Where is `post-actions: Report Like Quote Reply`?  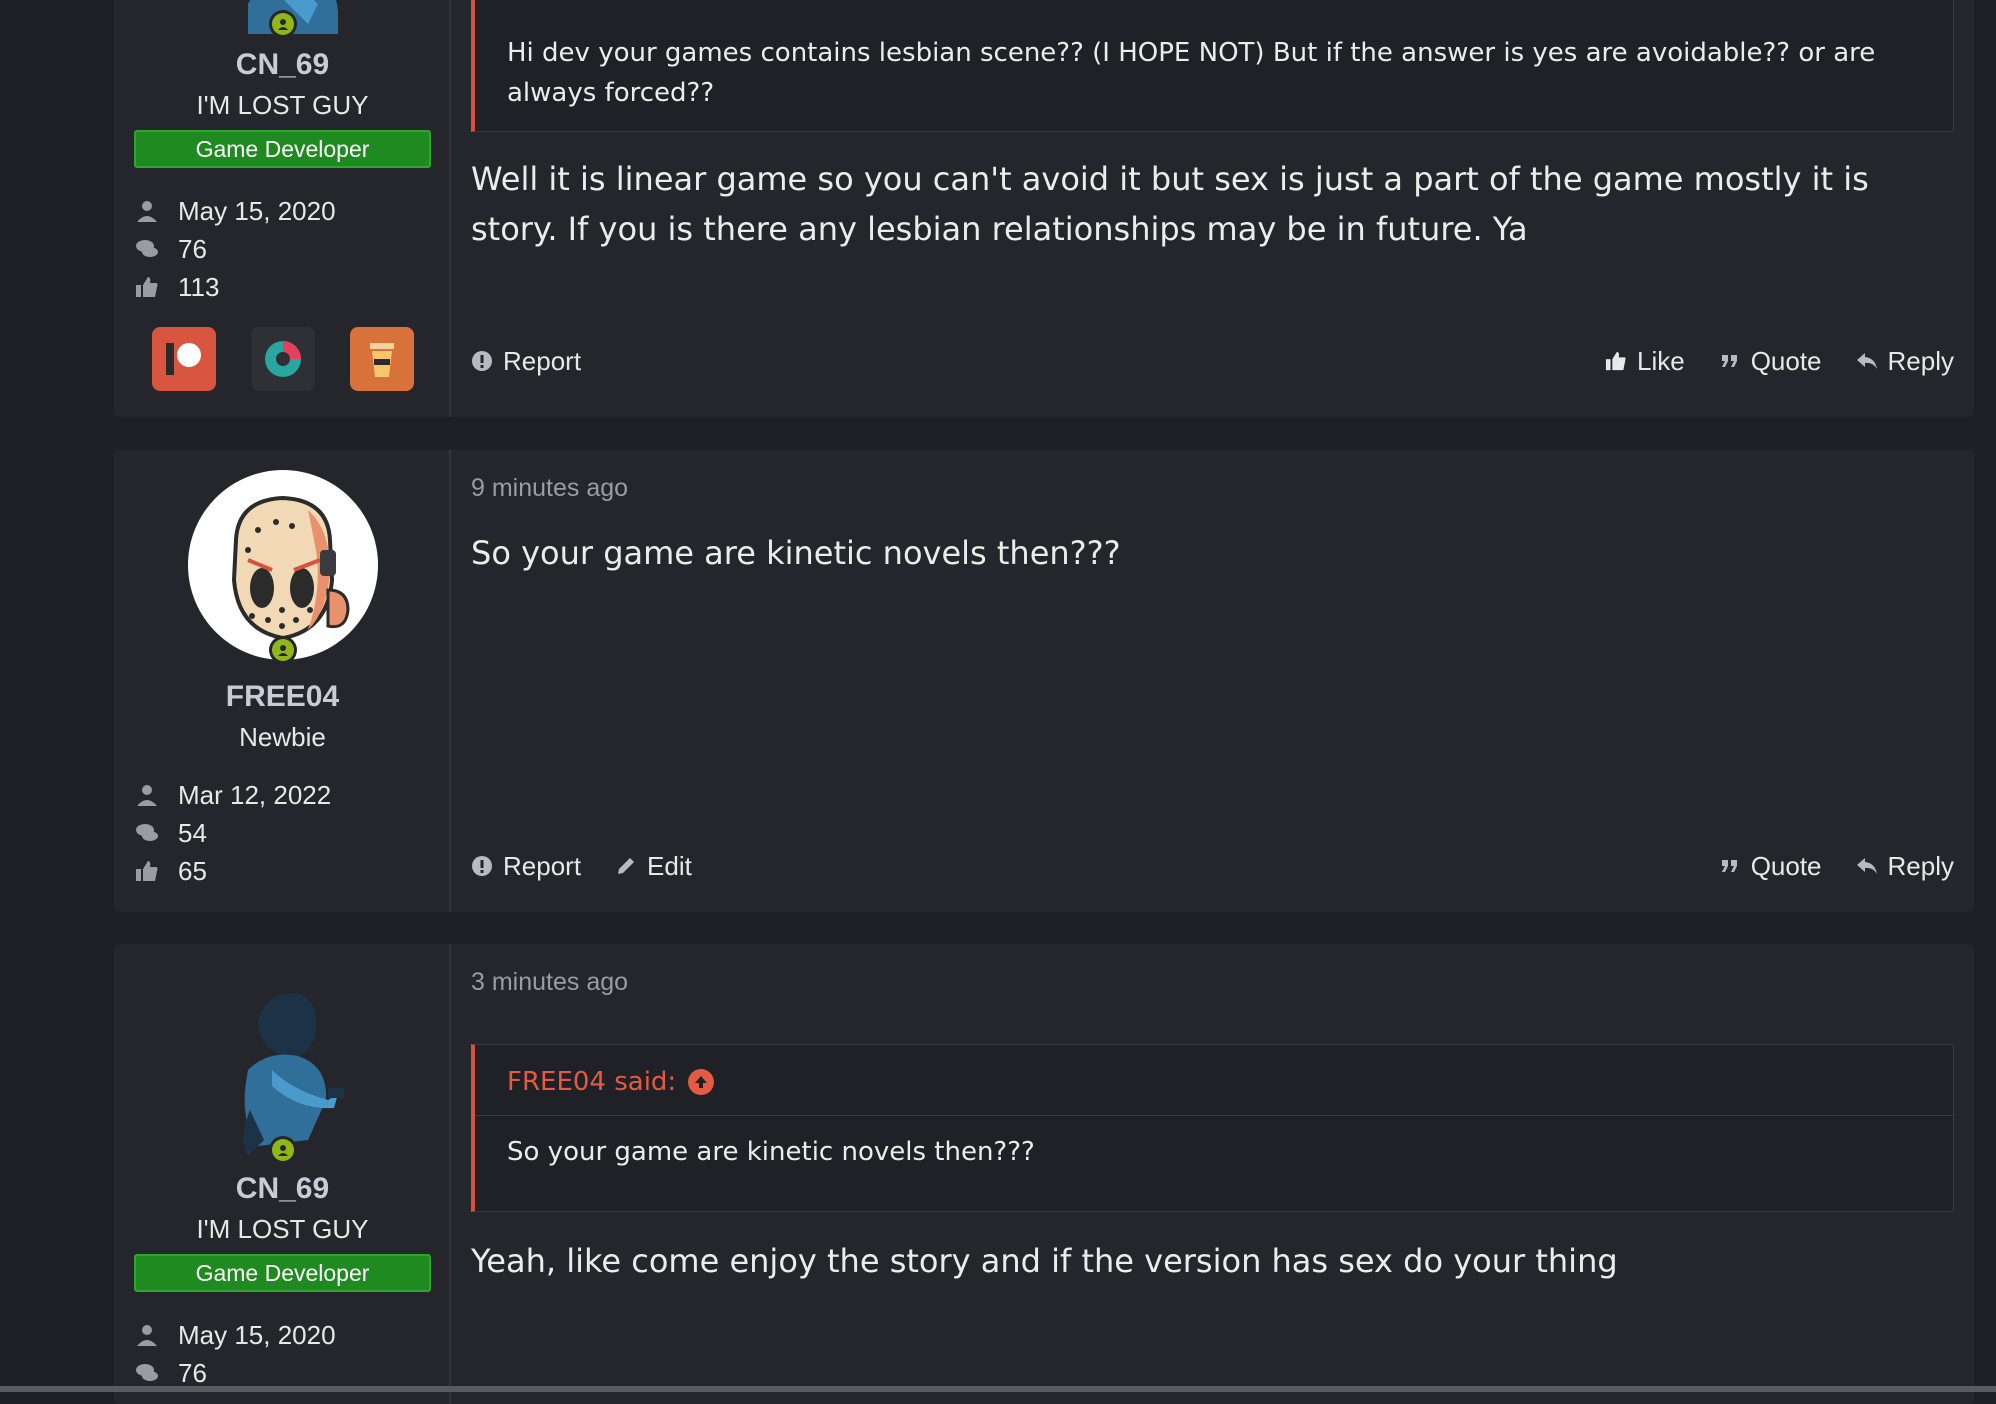
post-actions: Report Like Quote Reply is located at coordinates (1212, 361).